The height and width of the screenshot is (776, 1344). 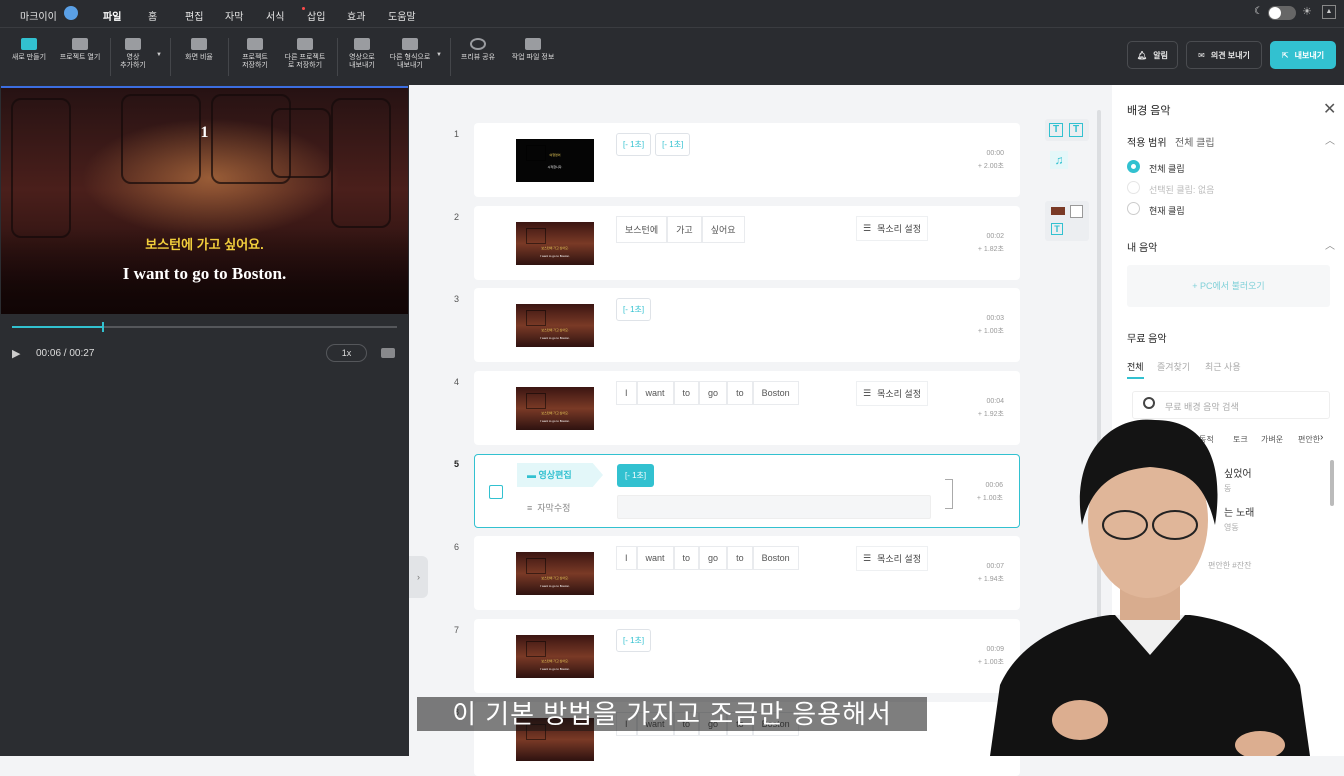 What do you see at coordinates (29, 50) in the screenshot?
I see `new-project-button: 새로 만들기` at bounding box center [29, 50].